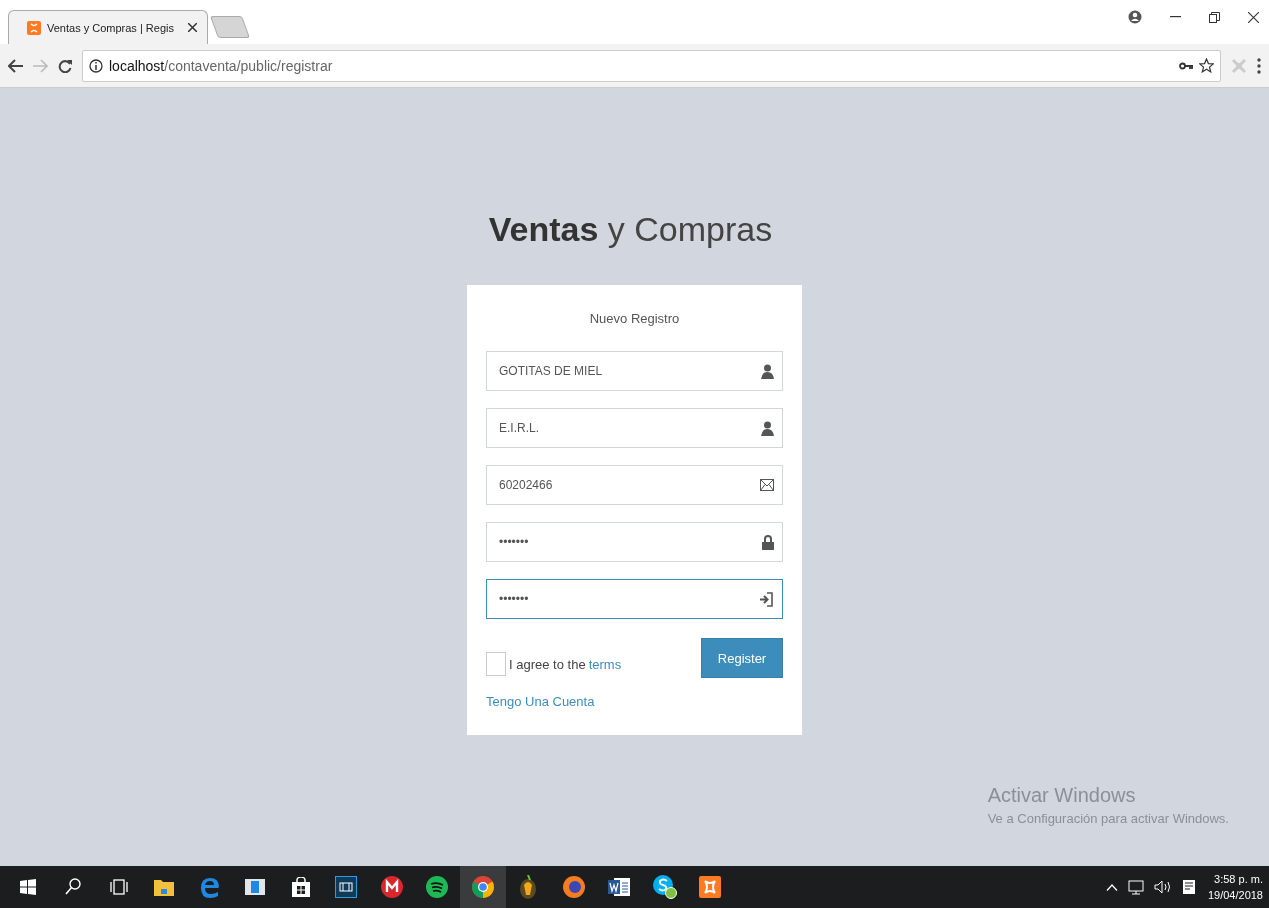 The width and height of the screenshot is (1269, 908). What do you see at coordinates (65, 65) in the screenshot?
I see `reload-icon` at bounding box center [65, 65].